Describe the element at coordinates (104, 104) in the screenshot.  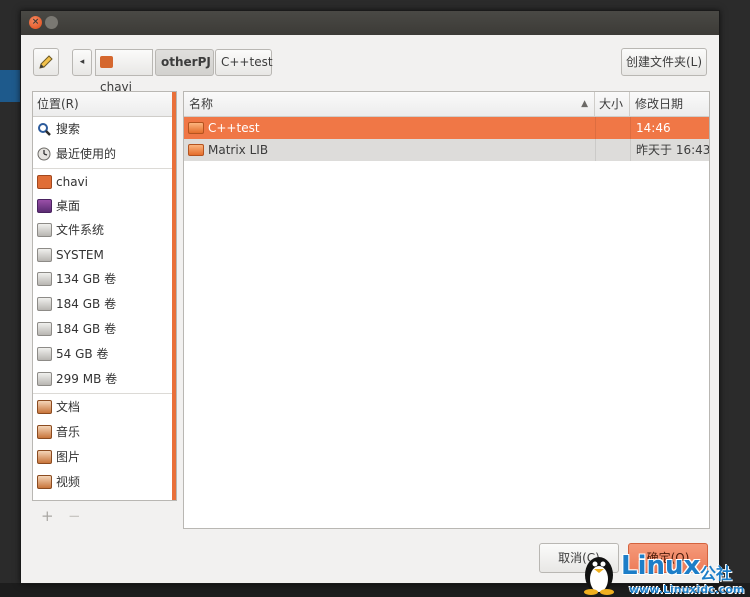
I see `sidebar-header: 位置(R)` at that location.